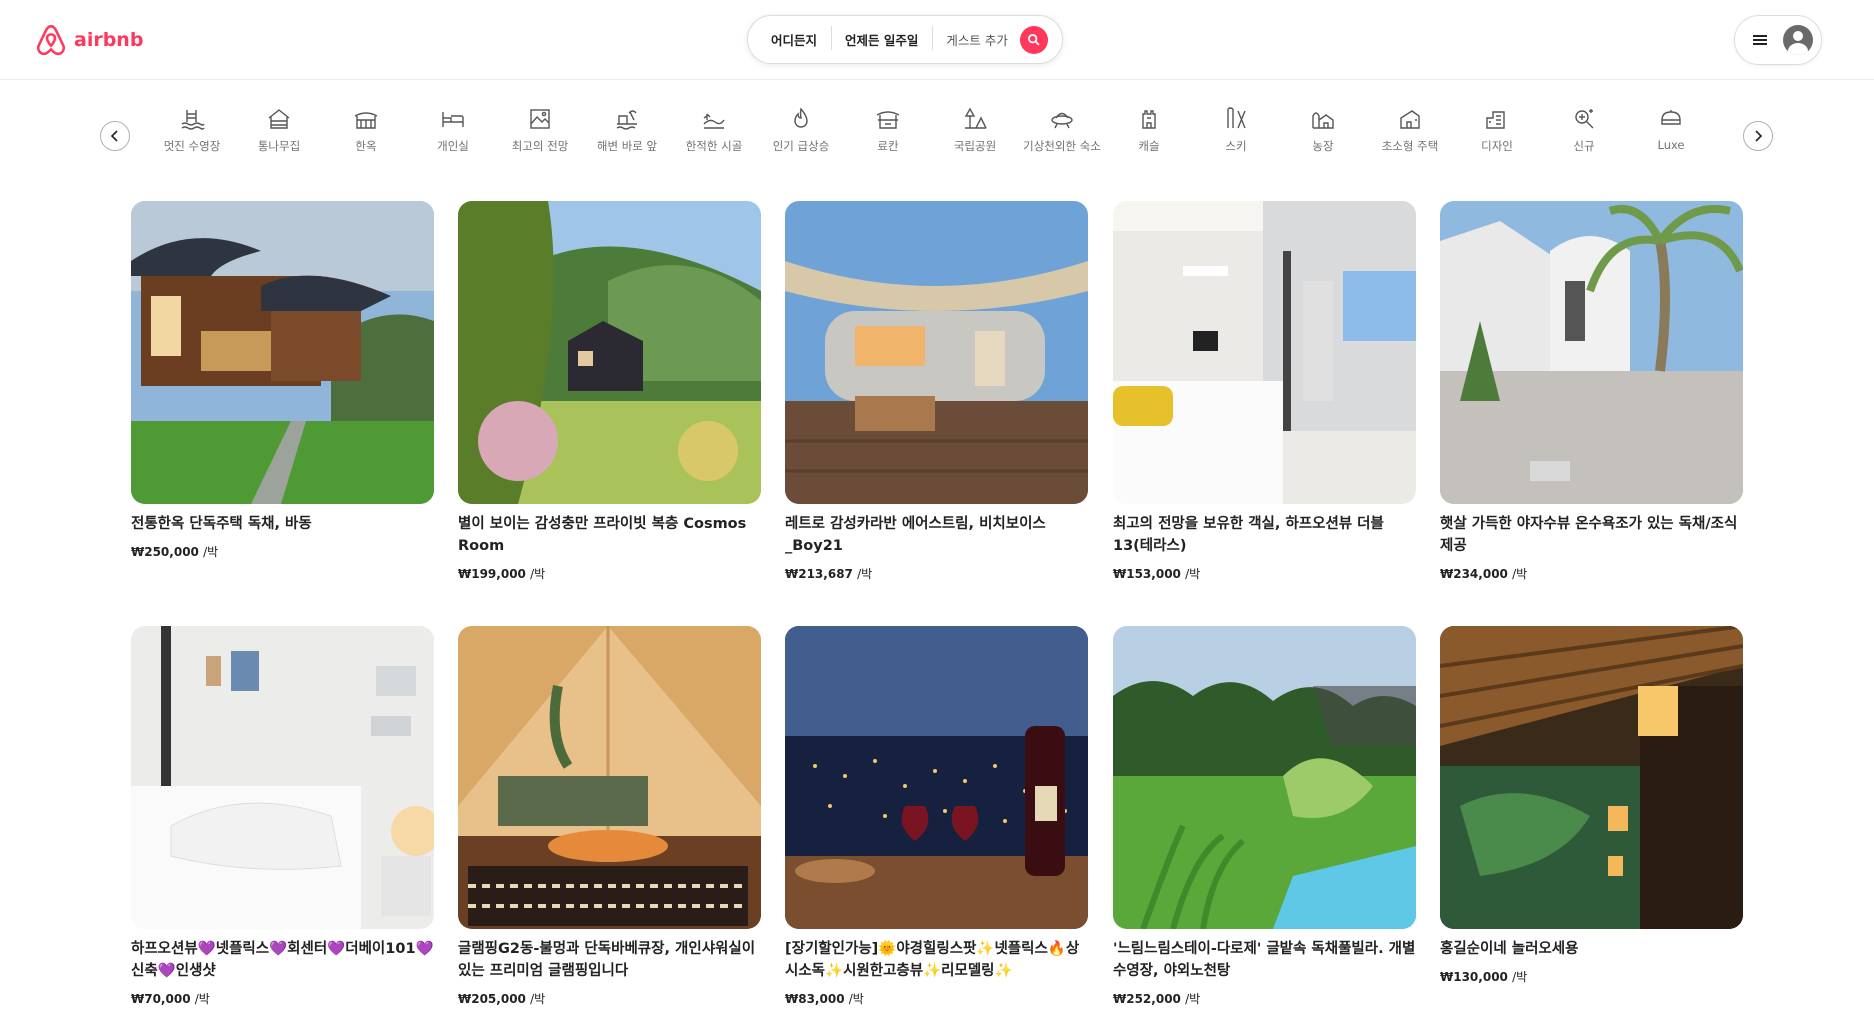  I want to click on listing-card: 하프오션뷰💜넷플릭스💜회센터💜더베이101💜신축💜인생샷 ₩70,000 /박, so click(282, 816).